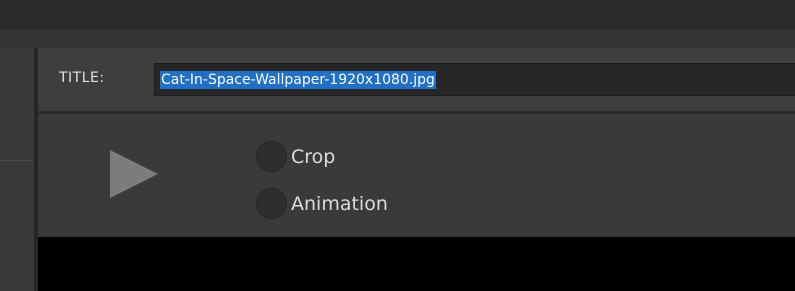  What do you see at coordinates (271, 203) in the screenshot?
I see `animation-radio-button` at bounding box center [271, 203].